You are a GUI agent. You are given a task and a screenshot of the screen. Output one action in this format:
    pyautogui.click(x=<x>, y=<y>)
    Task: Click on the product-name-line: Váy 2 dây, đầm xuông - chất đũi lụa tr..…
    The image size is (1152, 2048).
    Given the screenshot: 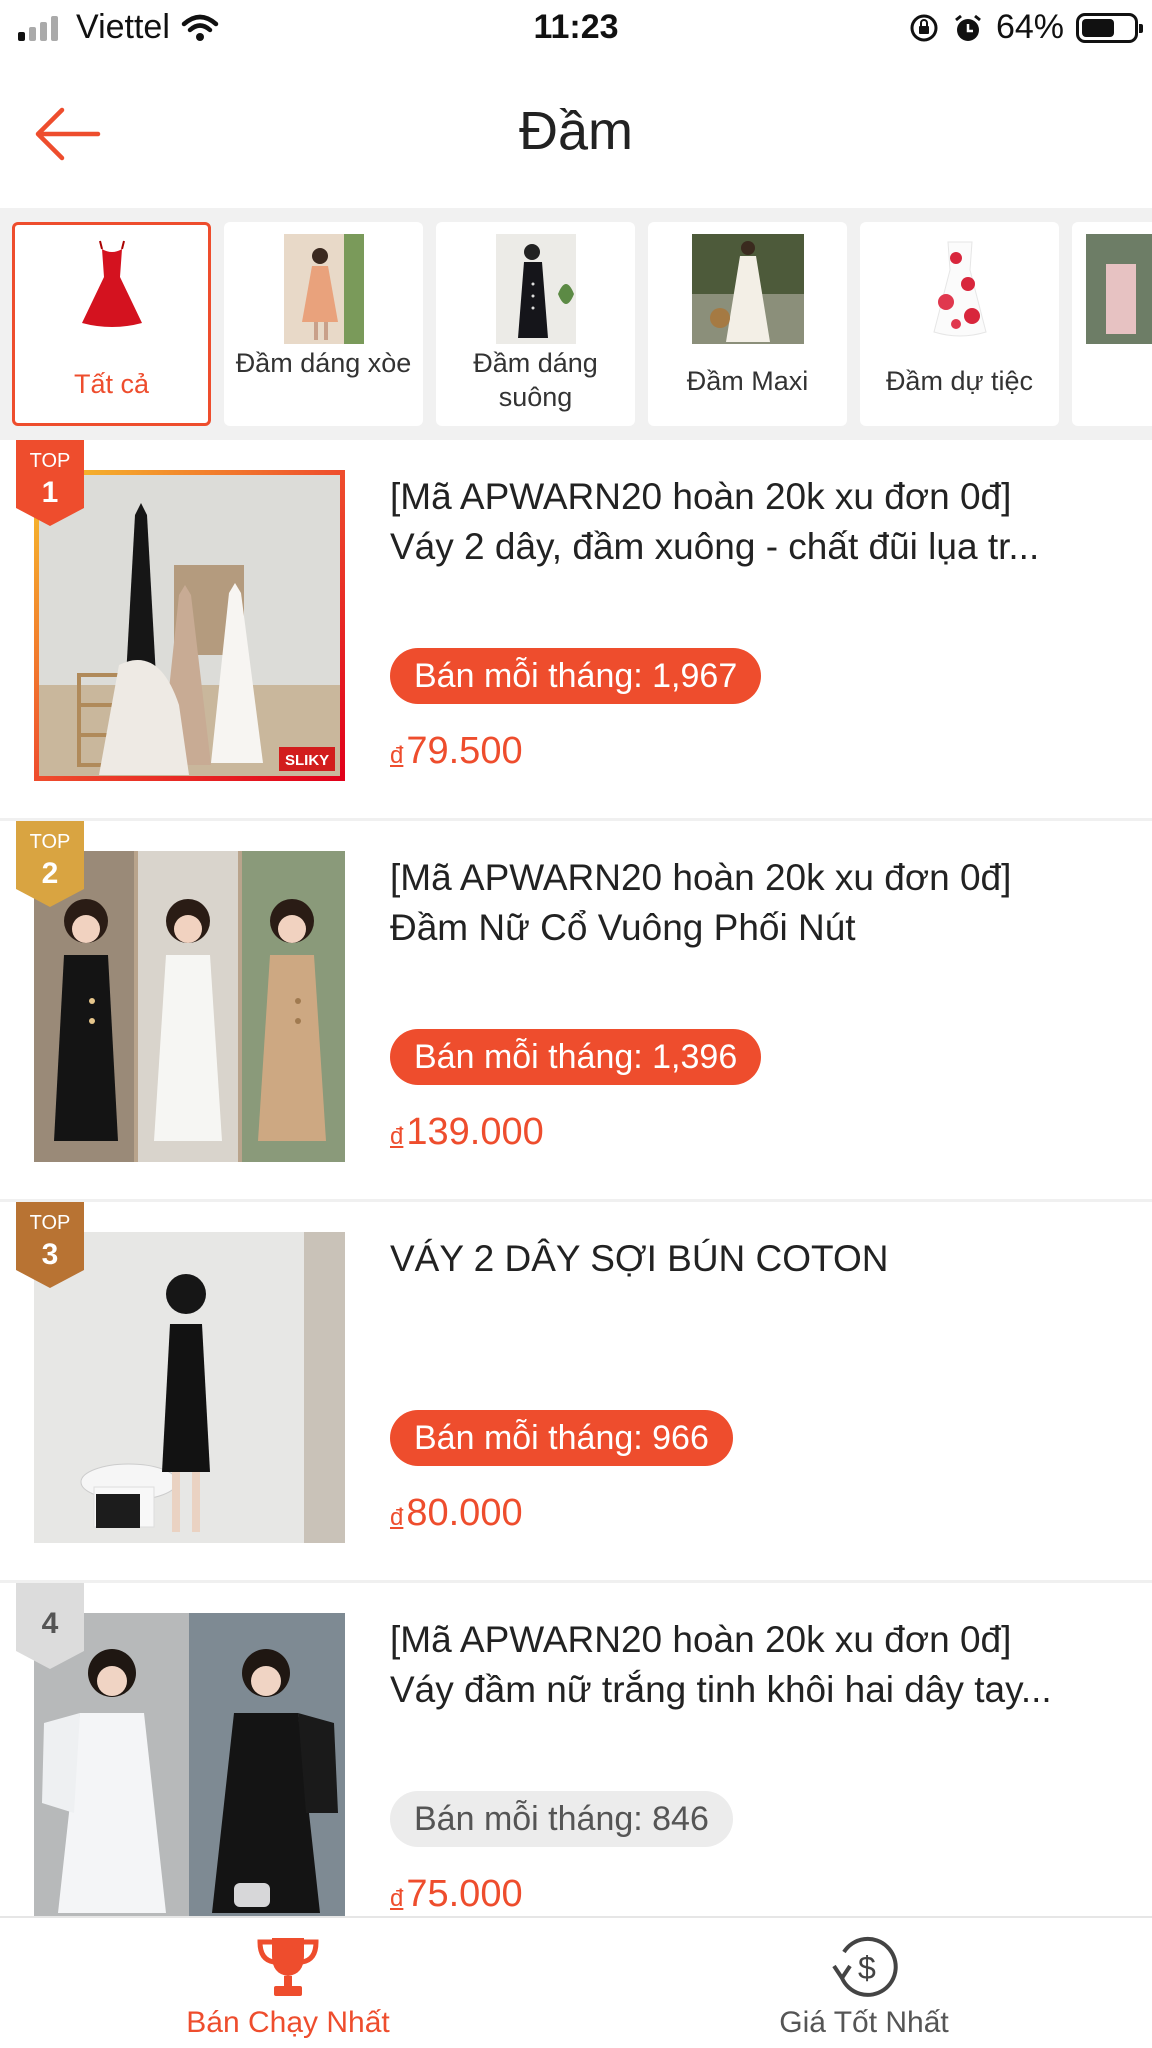 What is the action you would take?
    pyautogui.click(x=715, y=546)
    